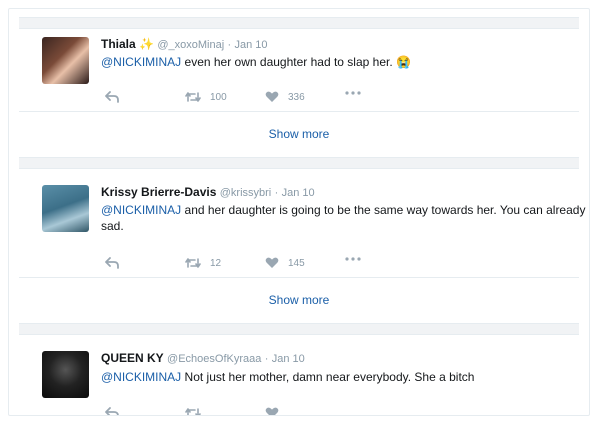  I want to click on user-name: QUEEN KY, so click(132, 358).